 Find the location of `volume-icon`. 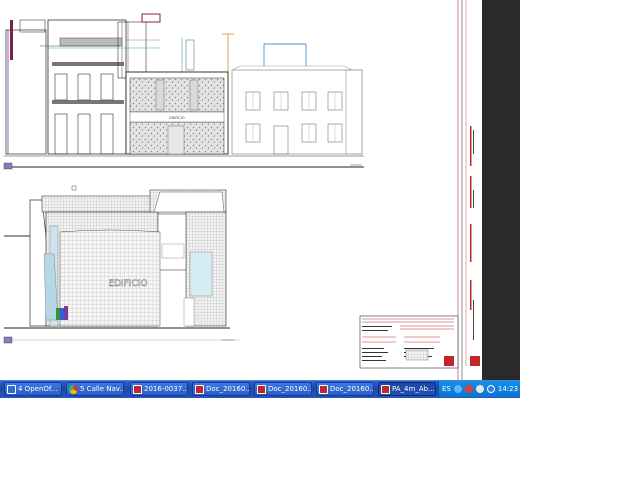

volume-icon is located at coordinates (490, 389).